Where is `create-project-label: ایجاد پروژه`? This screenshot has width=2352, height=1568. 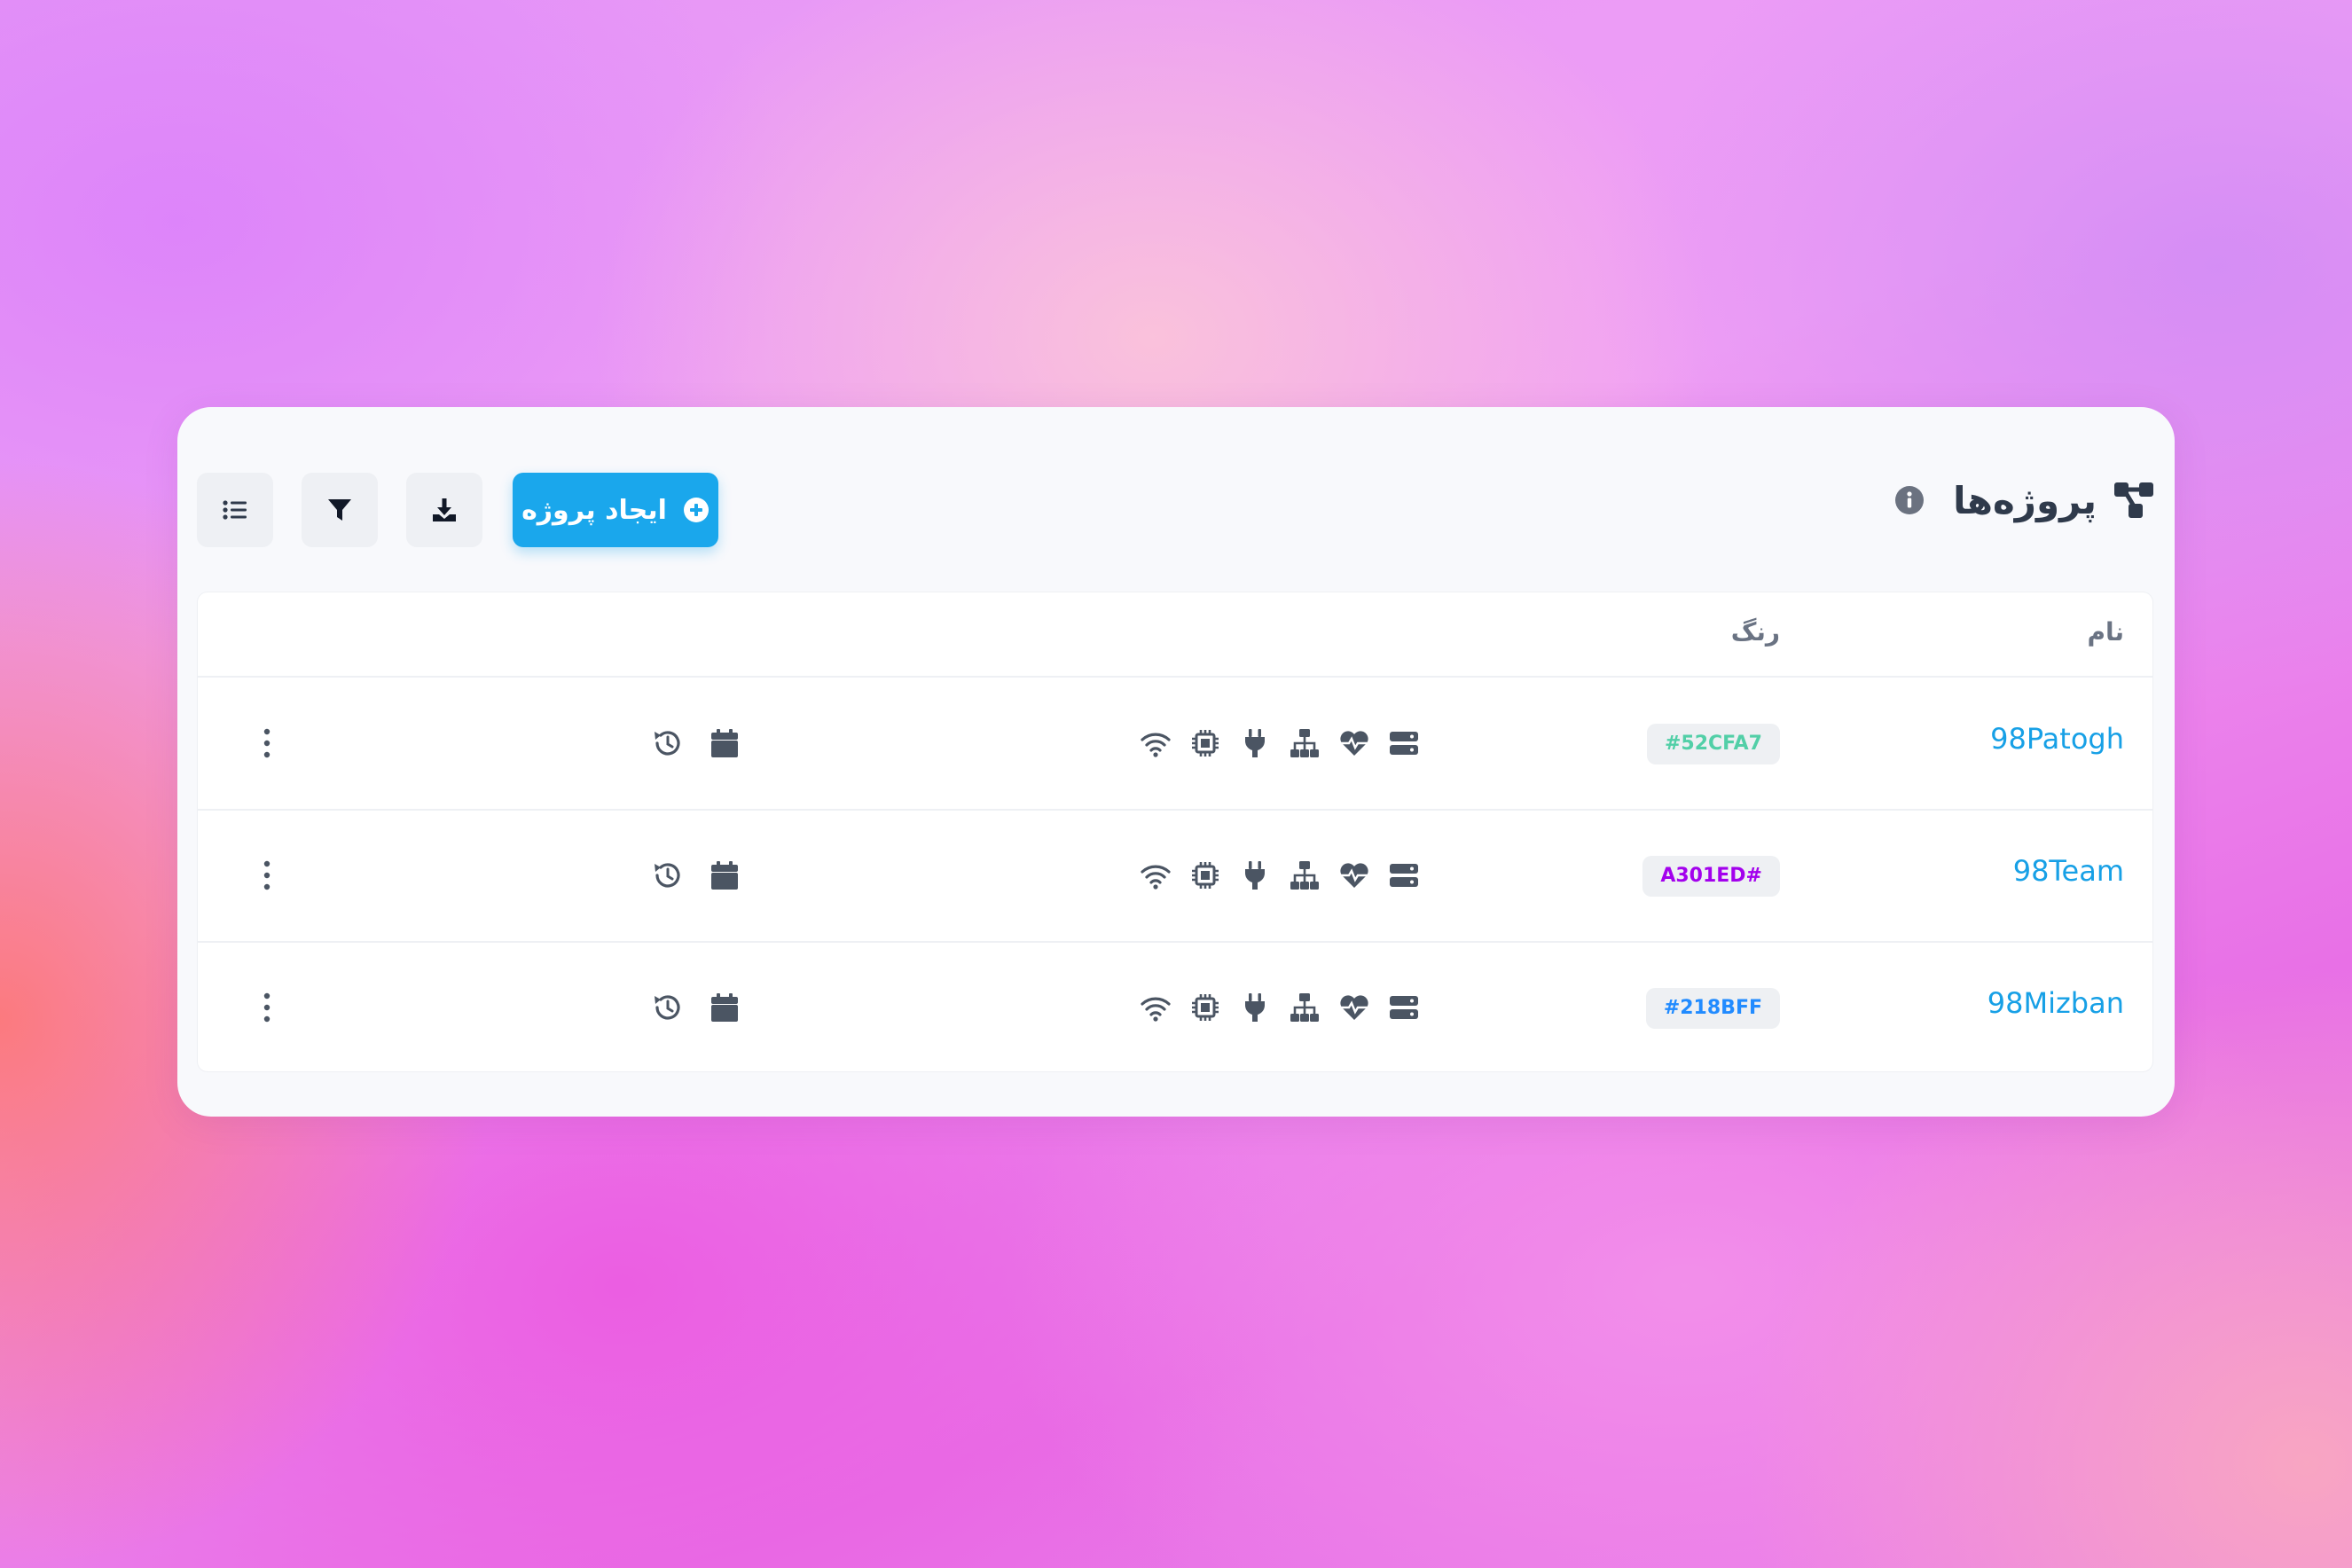
create-project-label: ایجاد پروژه is located at coordinates (594, 510).